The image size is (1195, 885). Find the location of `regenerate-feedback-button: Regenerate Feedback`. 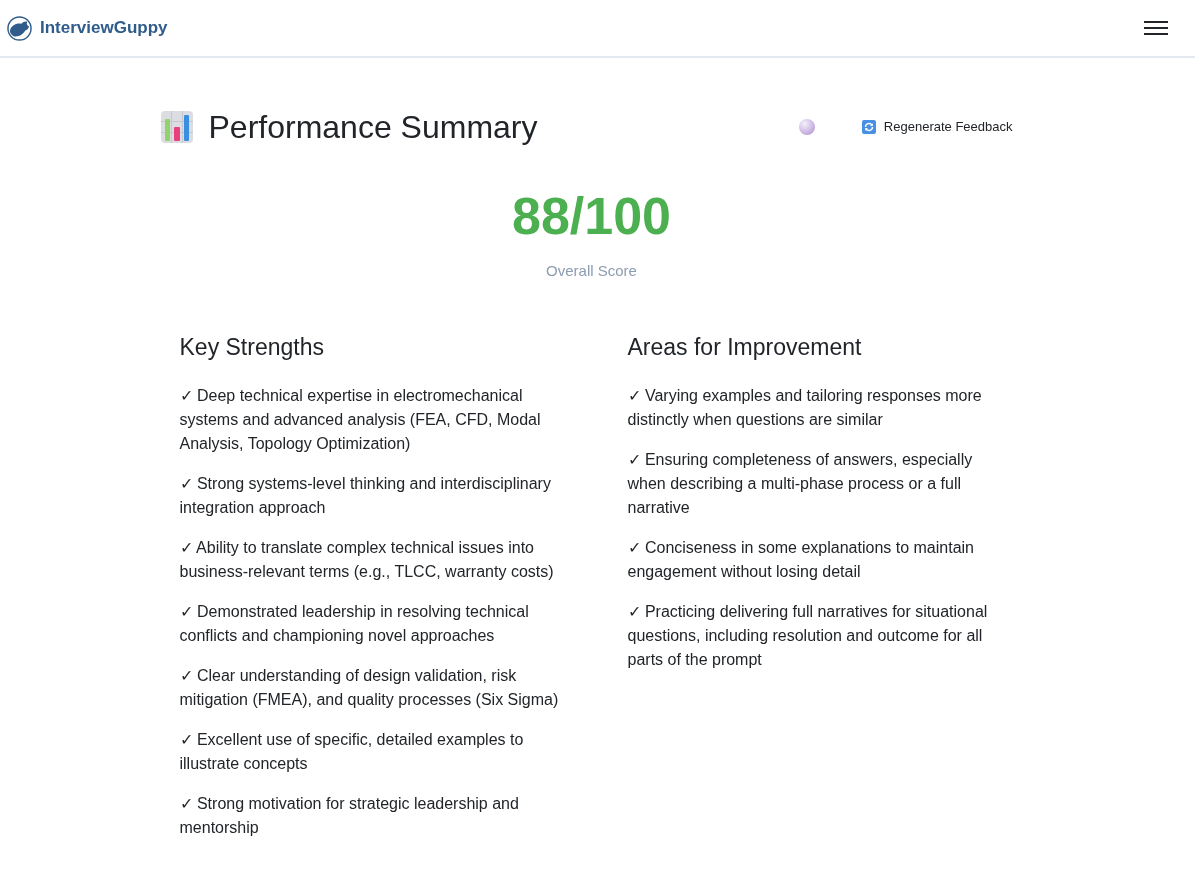

regenerate-feedback-button: Regenerate Feedback is located at coordinates (937, 127).